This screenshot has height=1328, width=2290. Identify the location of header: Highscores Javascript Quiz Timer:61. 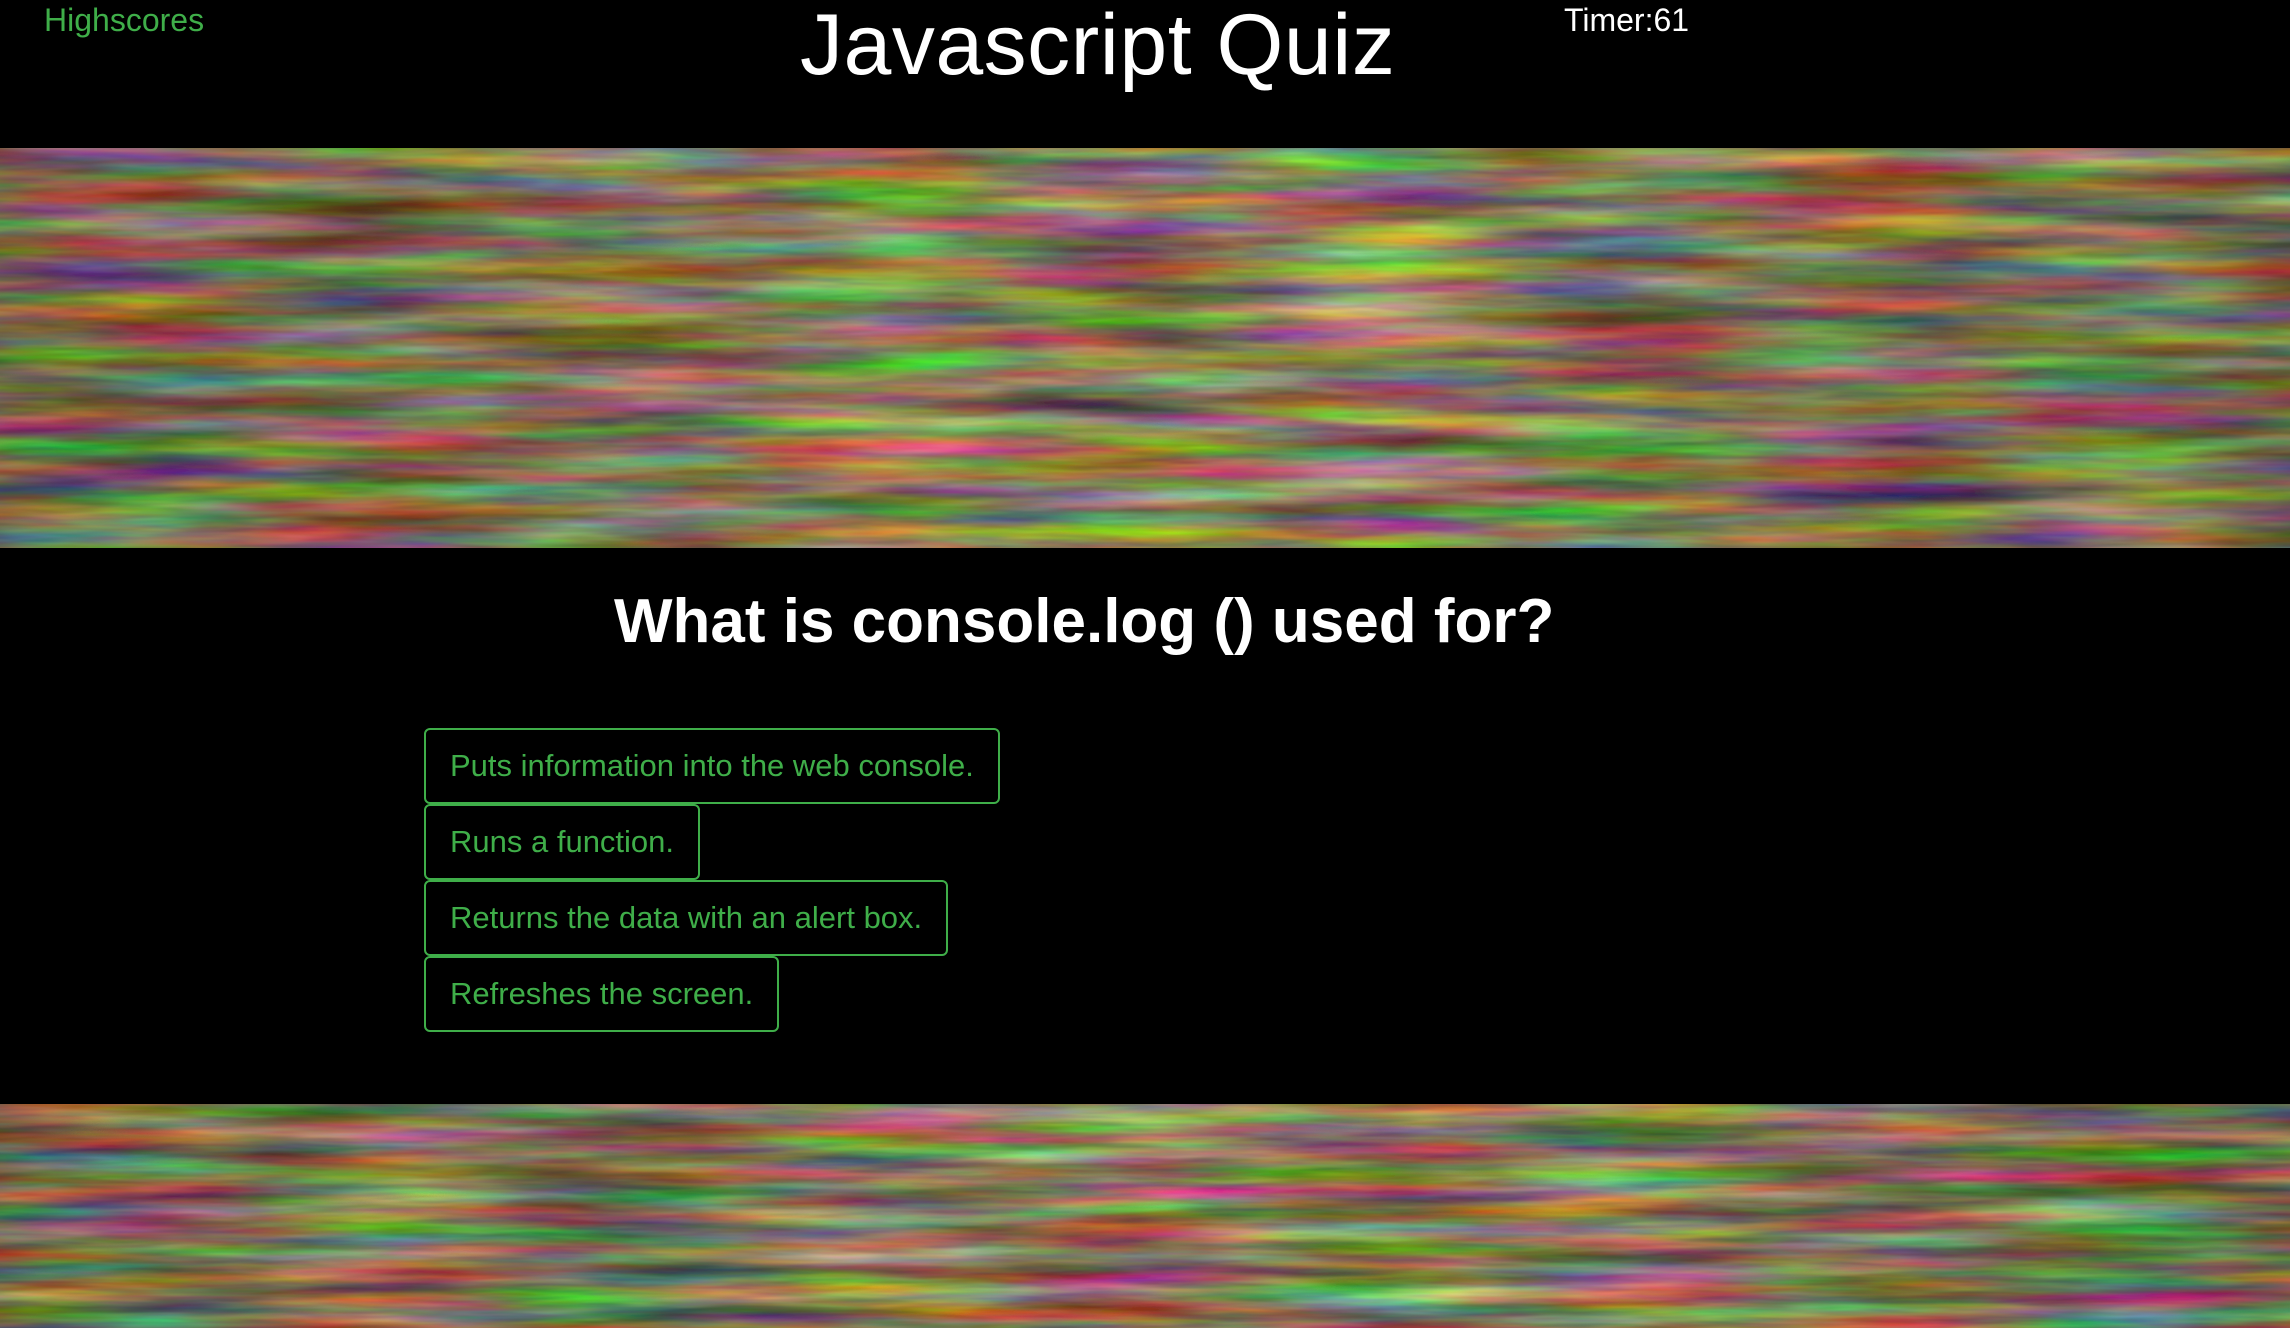
(1145, 74).